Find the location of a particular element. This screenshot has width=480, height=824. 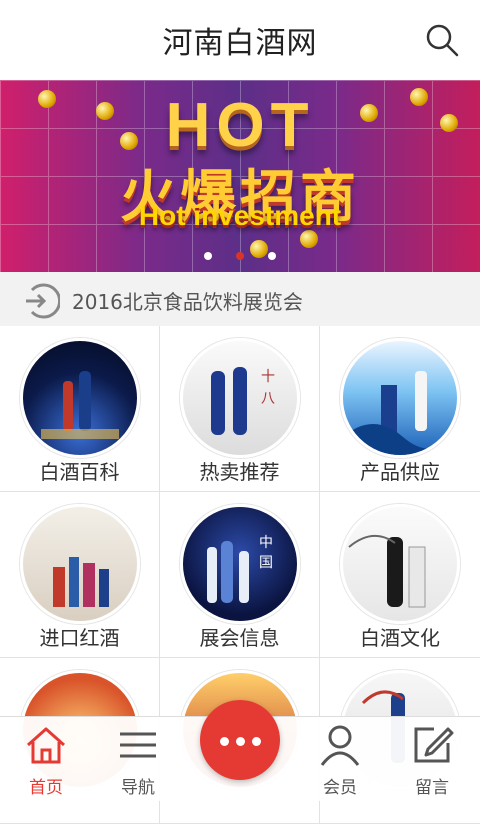

category-image: 十八 is located at coordinates (240, 398).